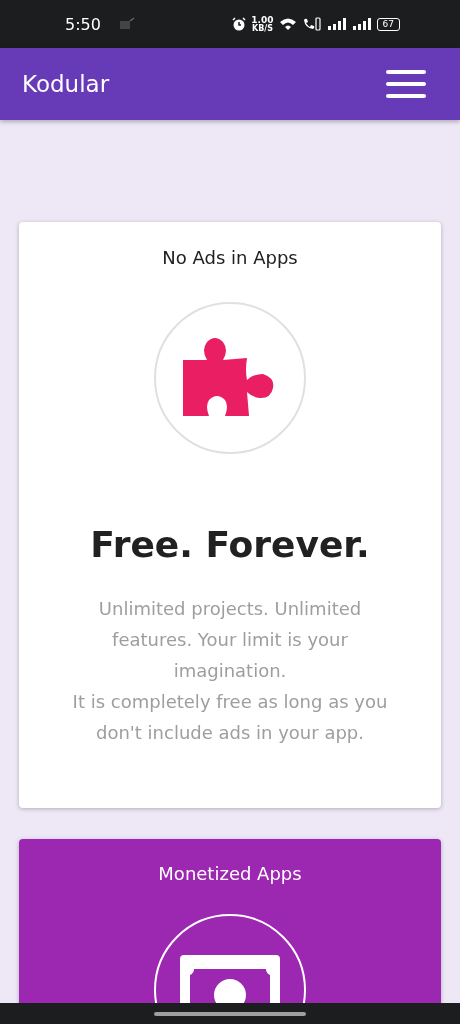 The width and height of the screenshot is (460, 1024). Describe the element at coordinates (388, 24) in the screenshot. I see `battery-indicator: 67` at that location.